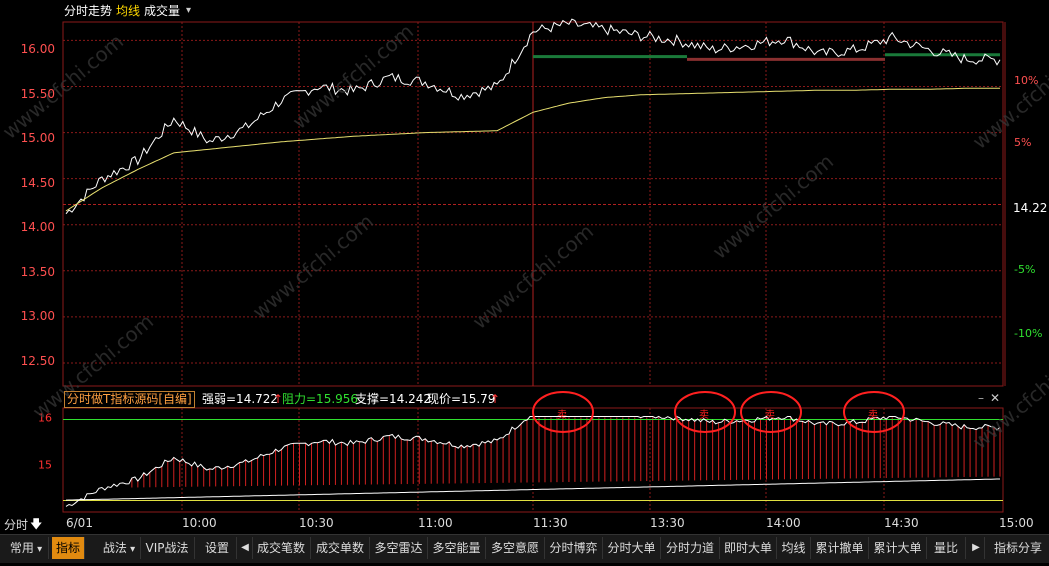  What do you see at coordinates (393, 399) in the screenshot?
I see `indicator-support: 支撑=14.242` at bounding box center [393, 399].